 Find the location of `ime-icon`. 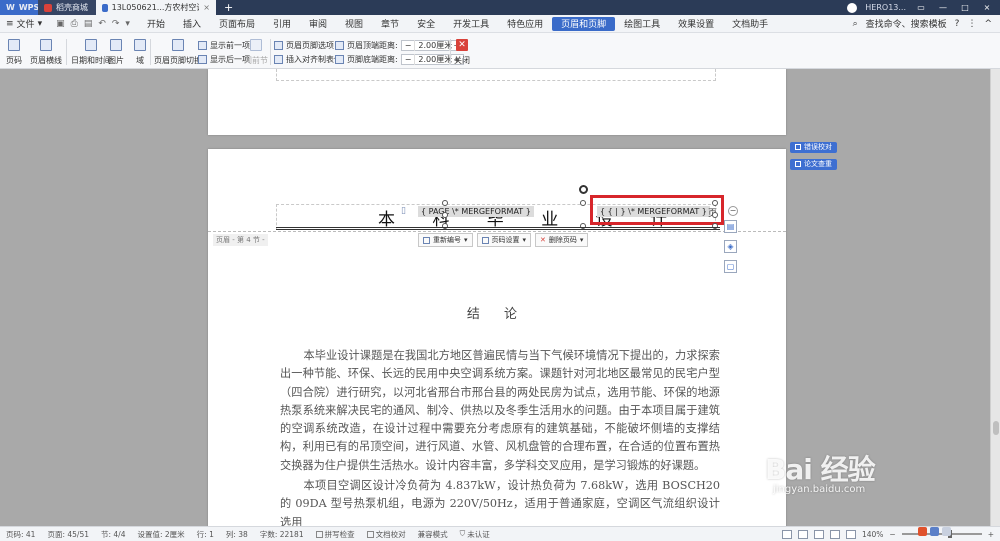

ime-icon is located at coordinates (922, 531).